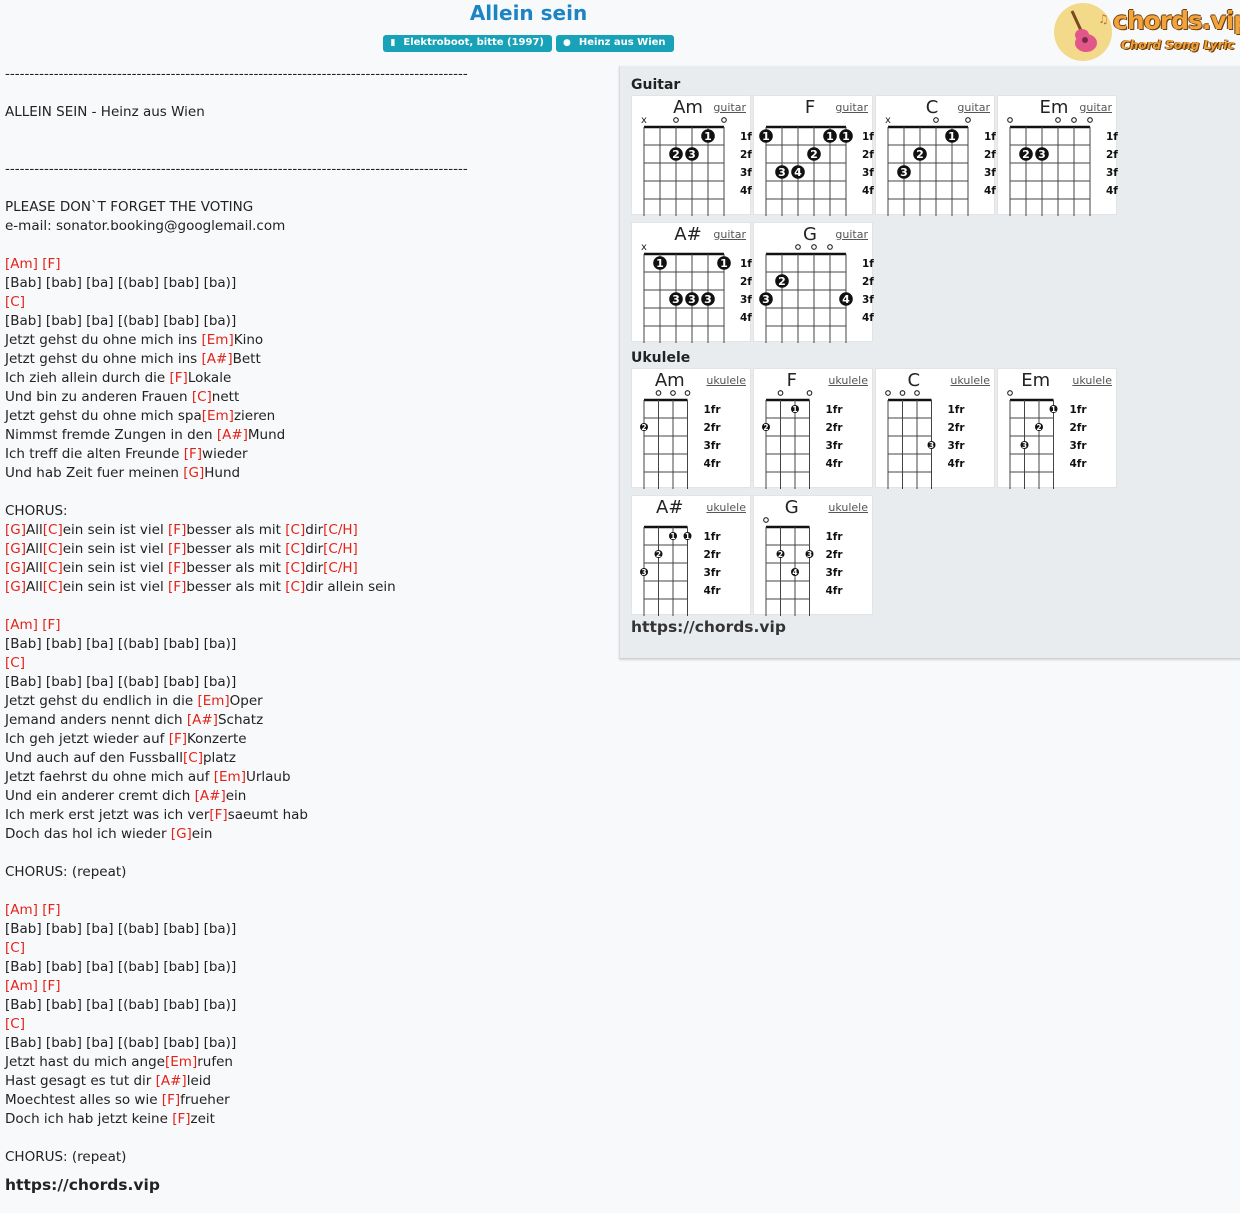 The height and width of the screenshot is (1213, 1240). What do you see at coordinates (813, 282) in the screenshot?
I see `guitar-chord-card: G 1fr 2fr 3fr 4fr 23 4 guitar` at bounding box center [813, 282].